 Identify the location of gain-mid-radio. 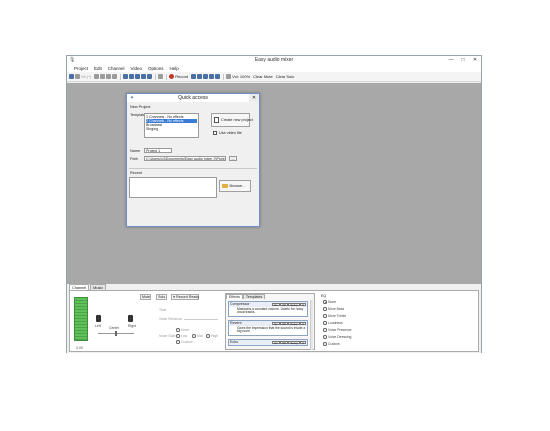
(194, 336).